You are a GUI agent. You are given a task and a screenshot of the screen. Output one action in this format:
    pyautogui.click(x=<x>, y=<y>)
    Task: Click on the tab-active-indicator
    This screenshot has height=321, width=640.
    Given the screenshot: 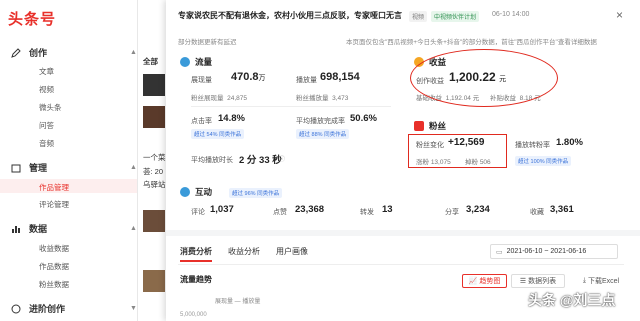 What is the action you would take?
    pyautogui.click(x=196, y=261)
    